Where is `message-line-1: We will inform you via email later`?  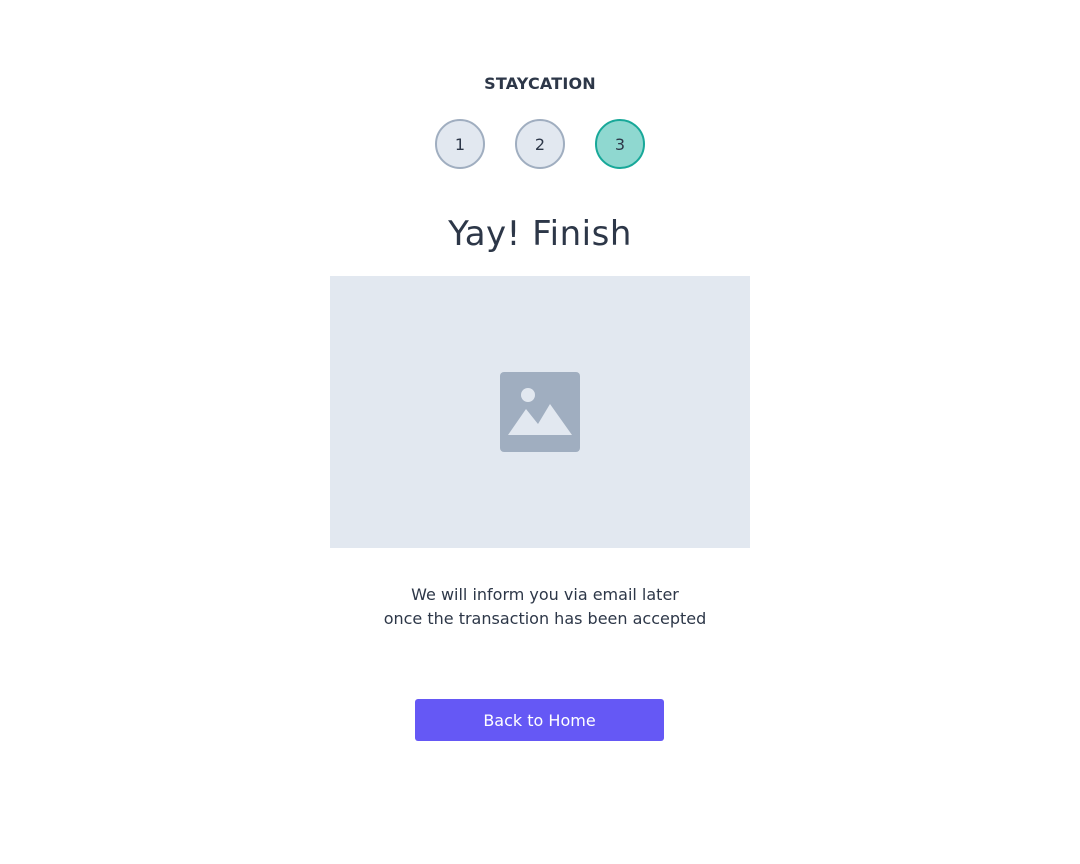
message-line-1: We will inform you via email later is located at coordinates (545, 594).